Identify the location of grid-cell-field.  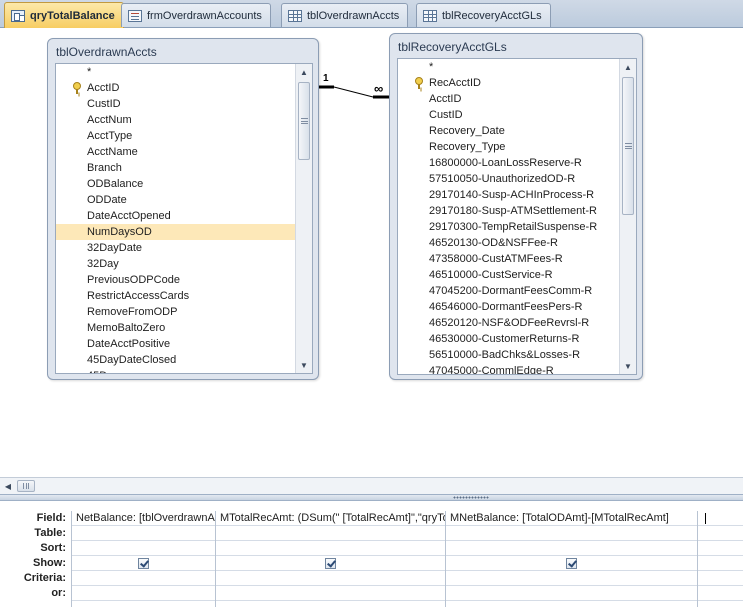
(720, 518).